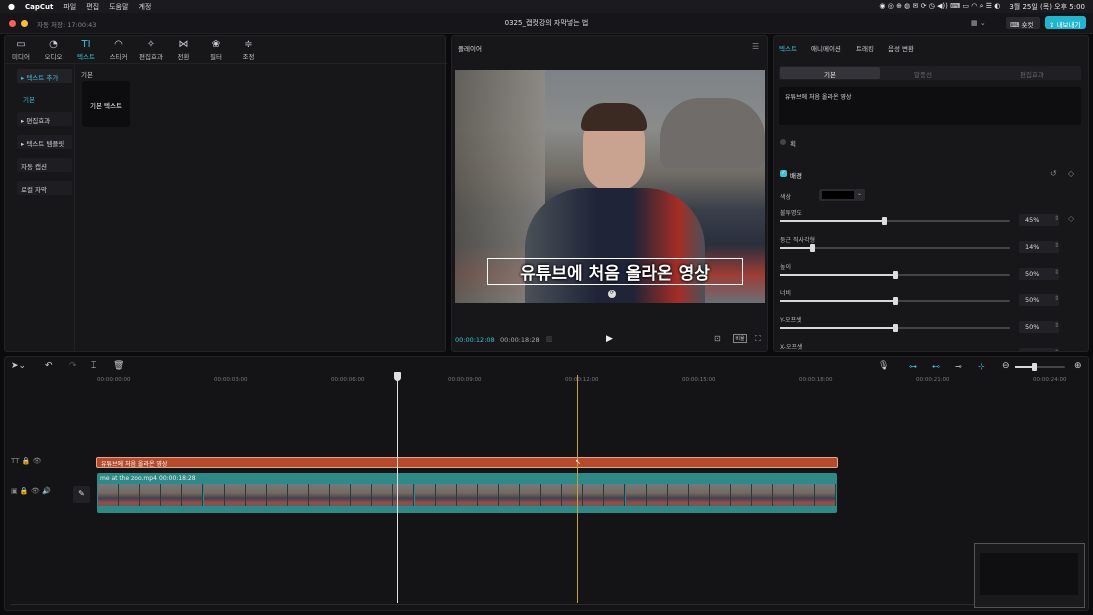 The height and width of the screenshot is (615, 1093). I want to click on subtab-bubble: 말풍선, so click(923, 74).